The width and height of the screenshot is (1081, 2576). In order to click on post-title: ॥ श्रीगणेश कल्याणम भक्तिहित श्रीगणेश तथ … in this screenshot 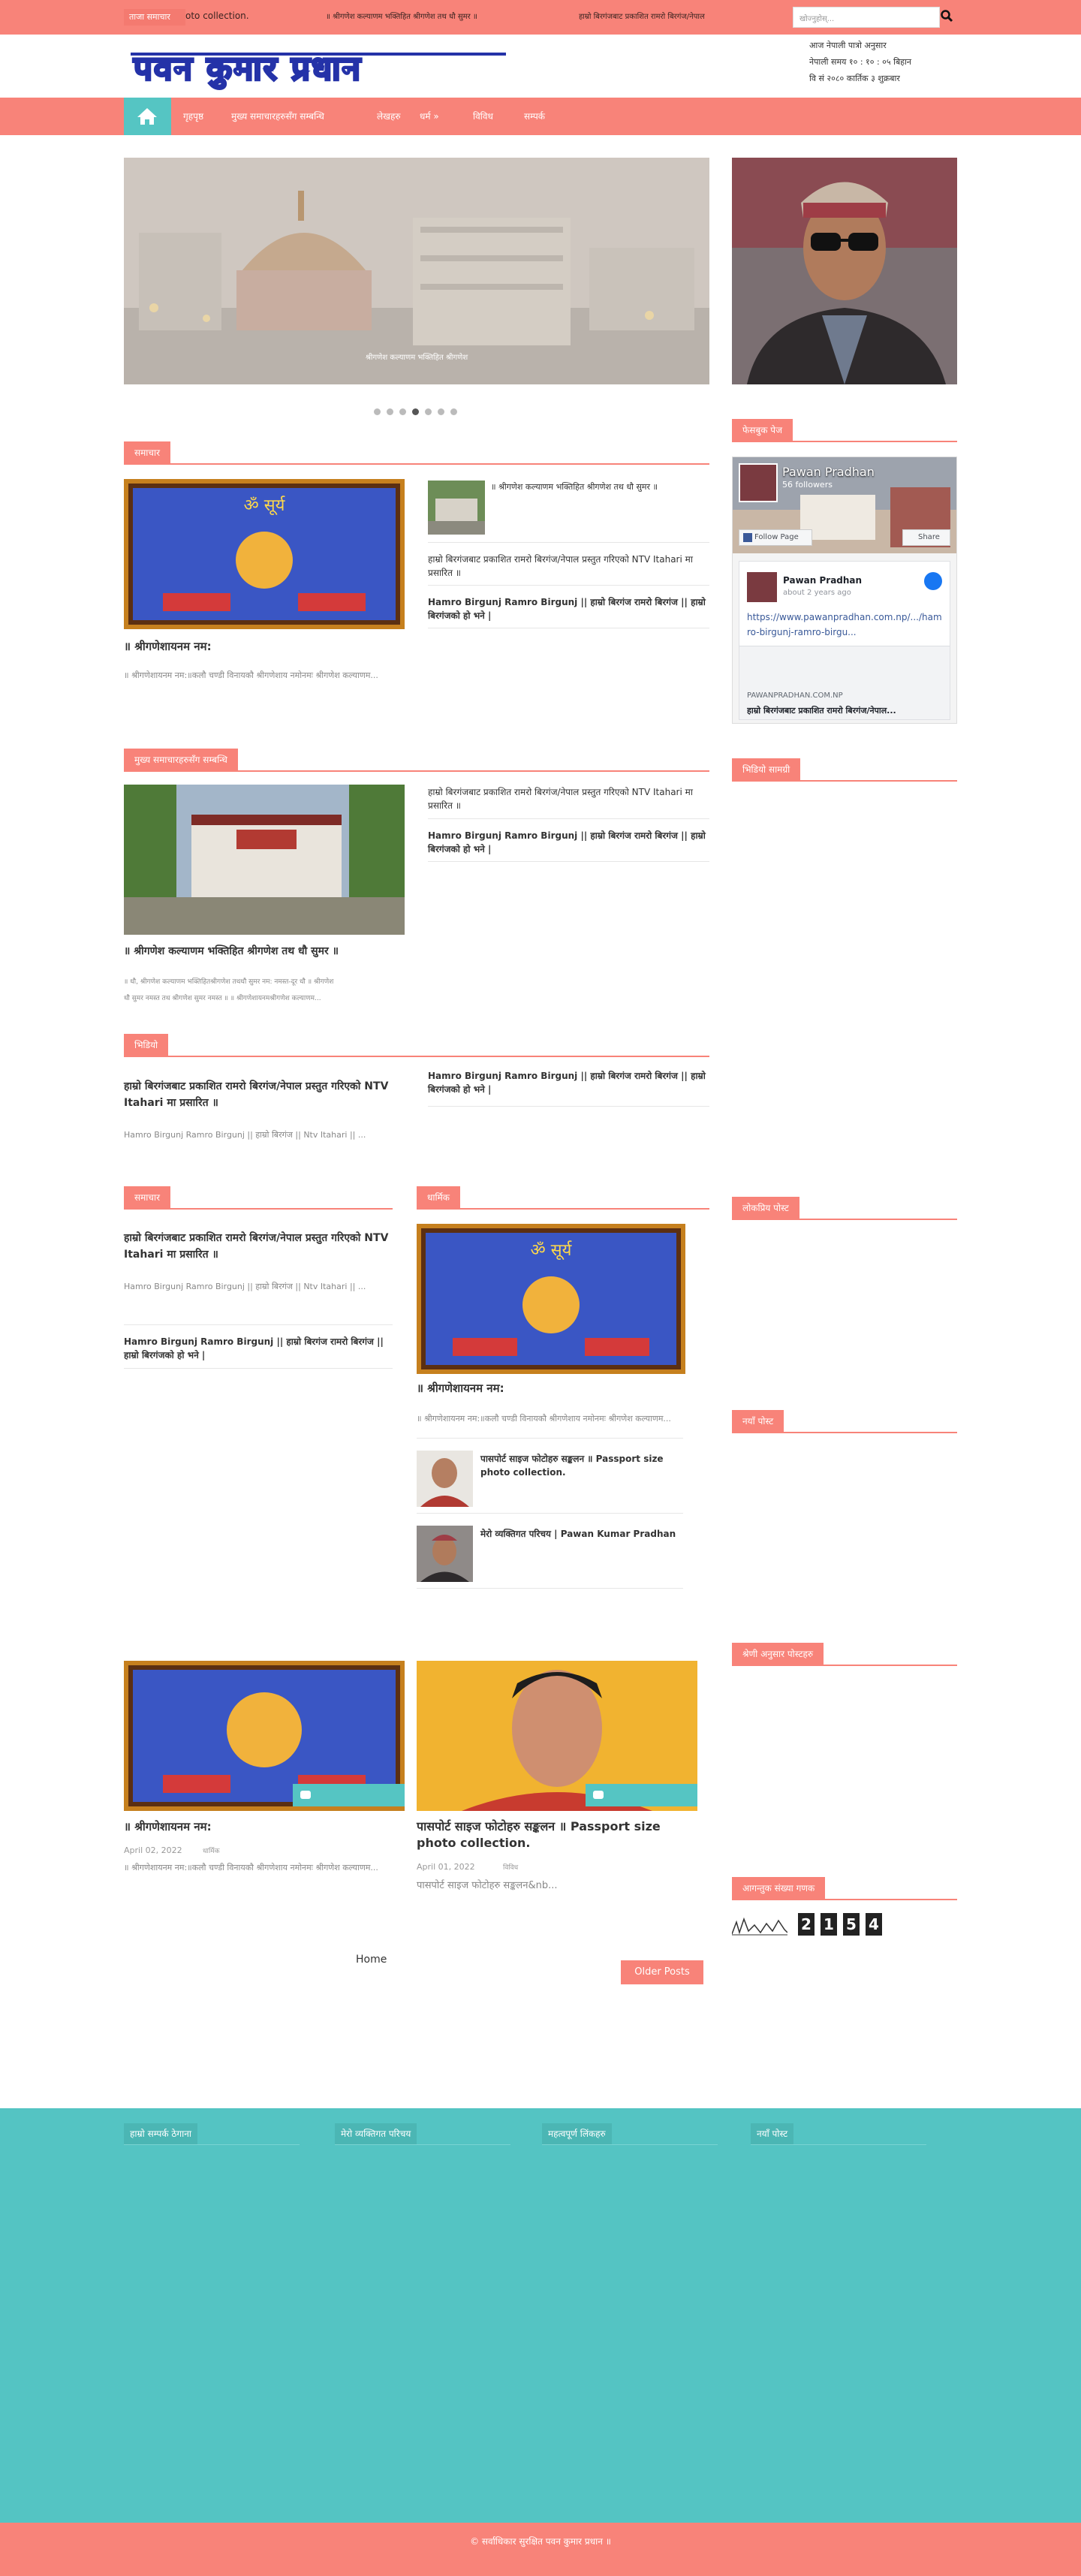, I will do `click(264, 952)`.